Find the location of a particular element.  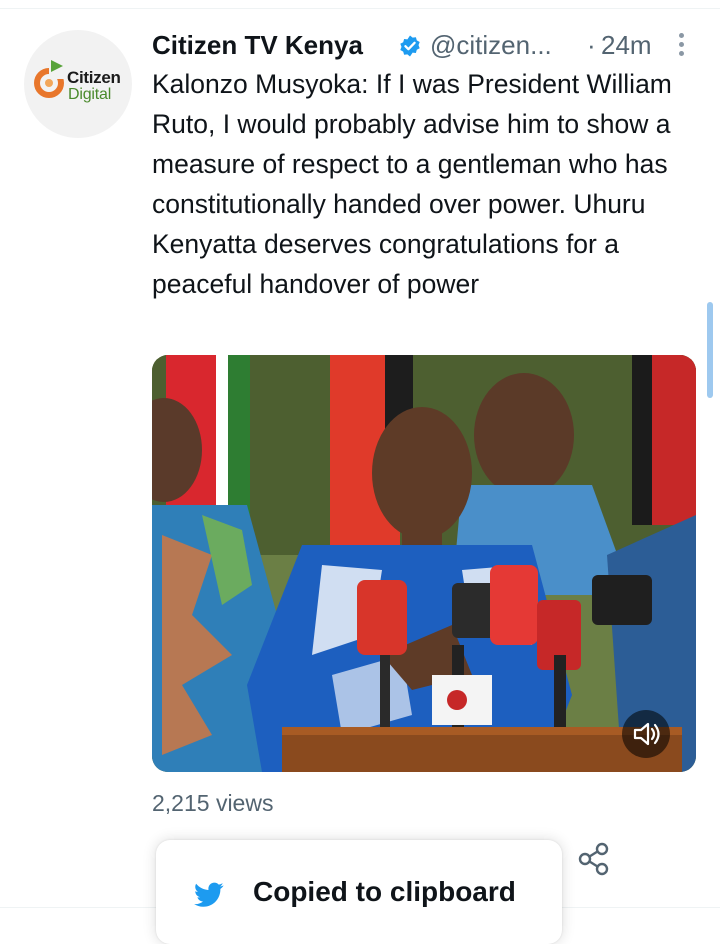

tweet-timestamp: 24m is located at coordinates (626, 45).